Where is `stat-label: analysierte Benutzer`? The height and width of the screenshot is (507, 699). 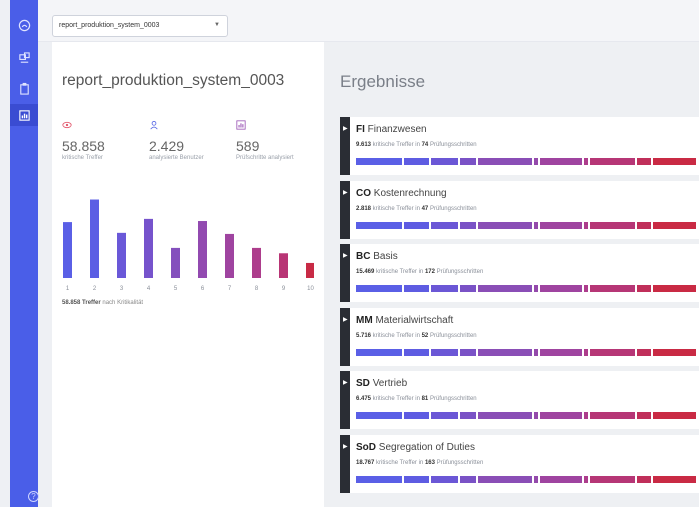 stat-label: analysierte Benutzer is located at coordinates (176, 158).